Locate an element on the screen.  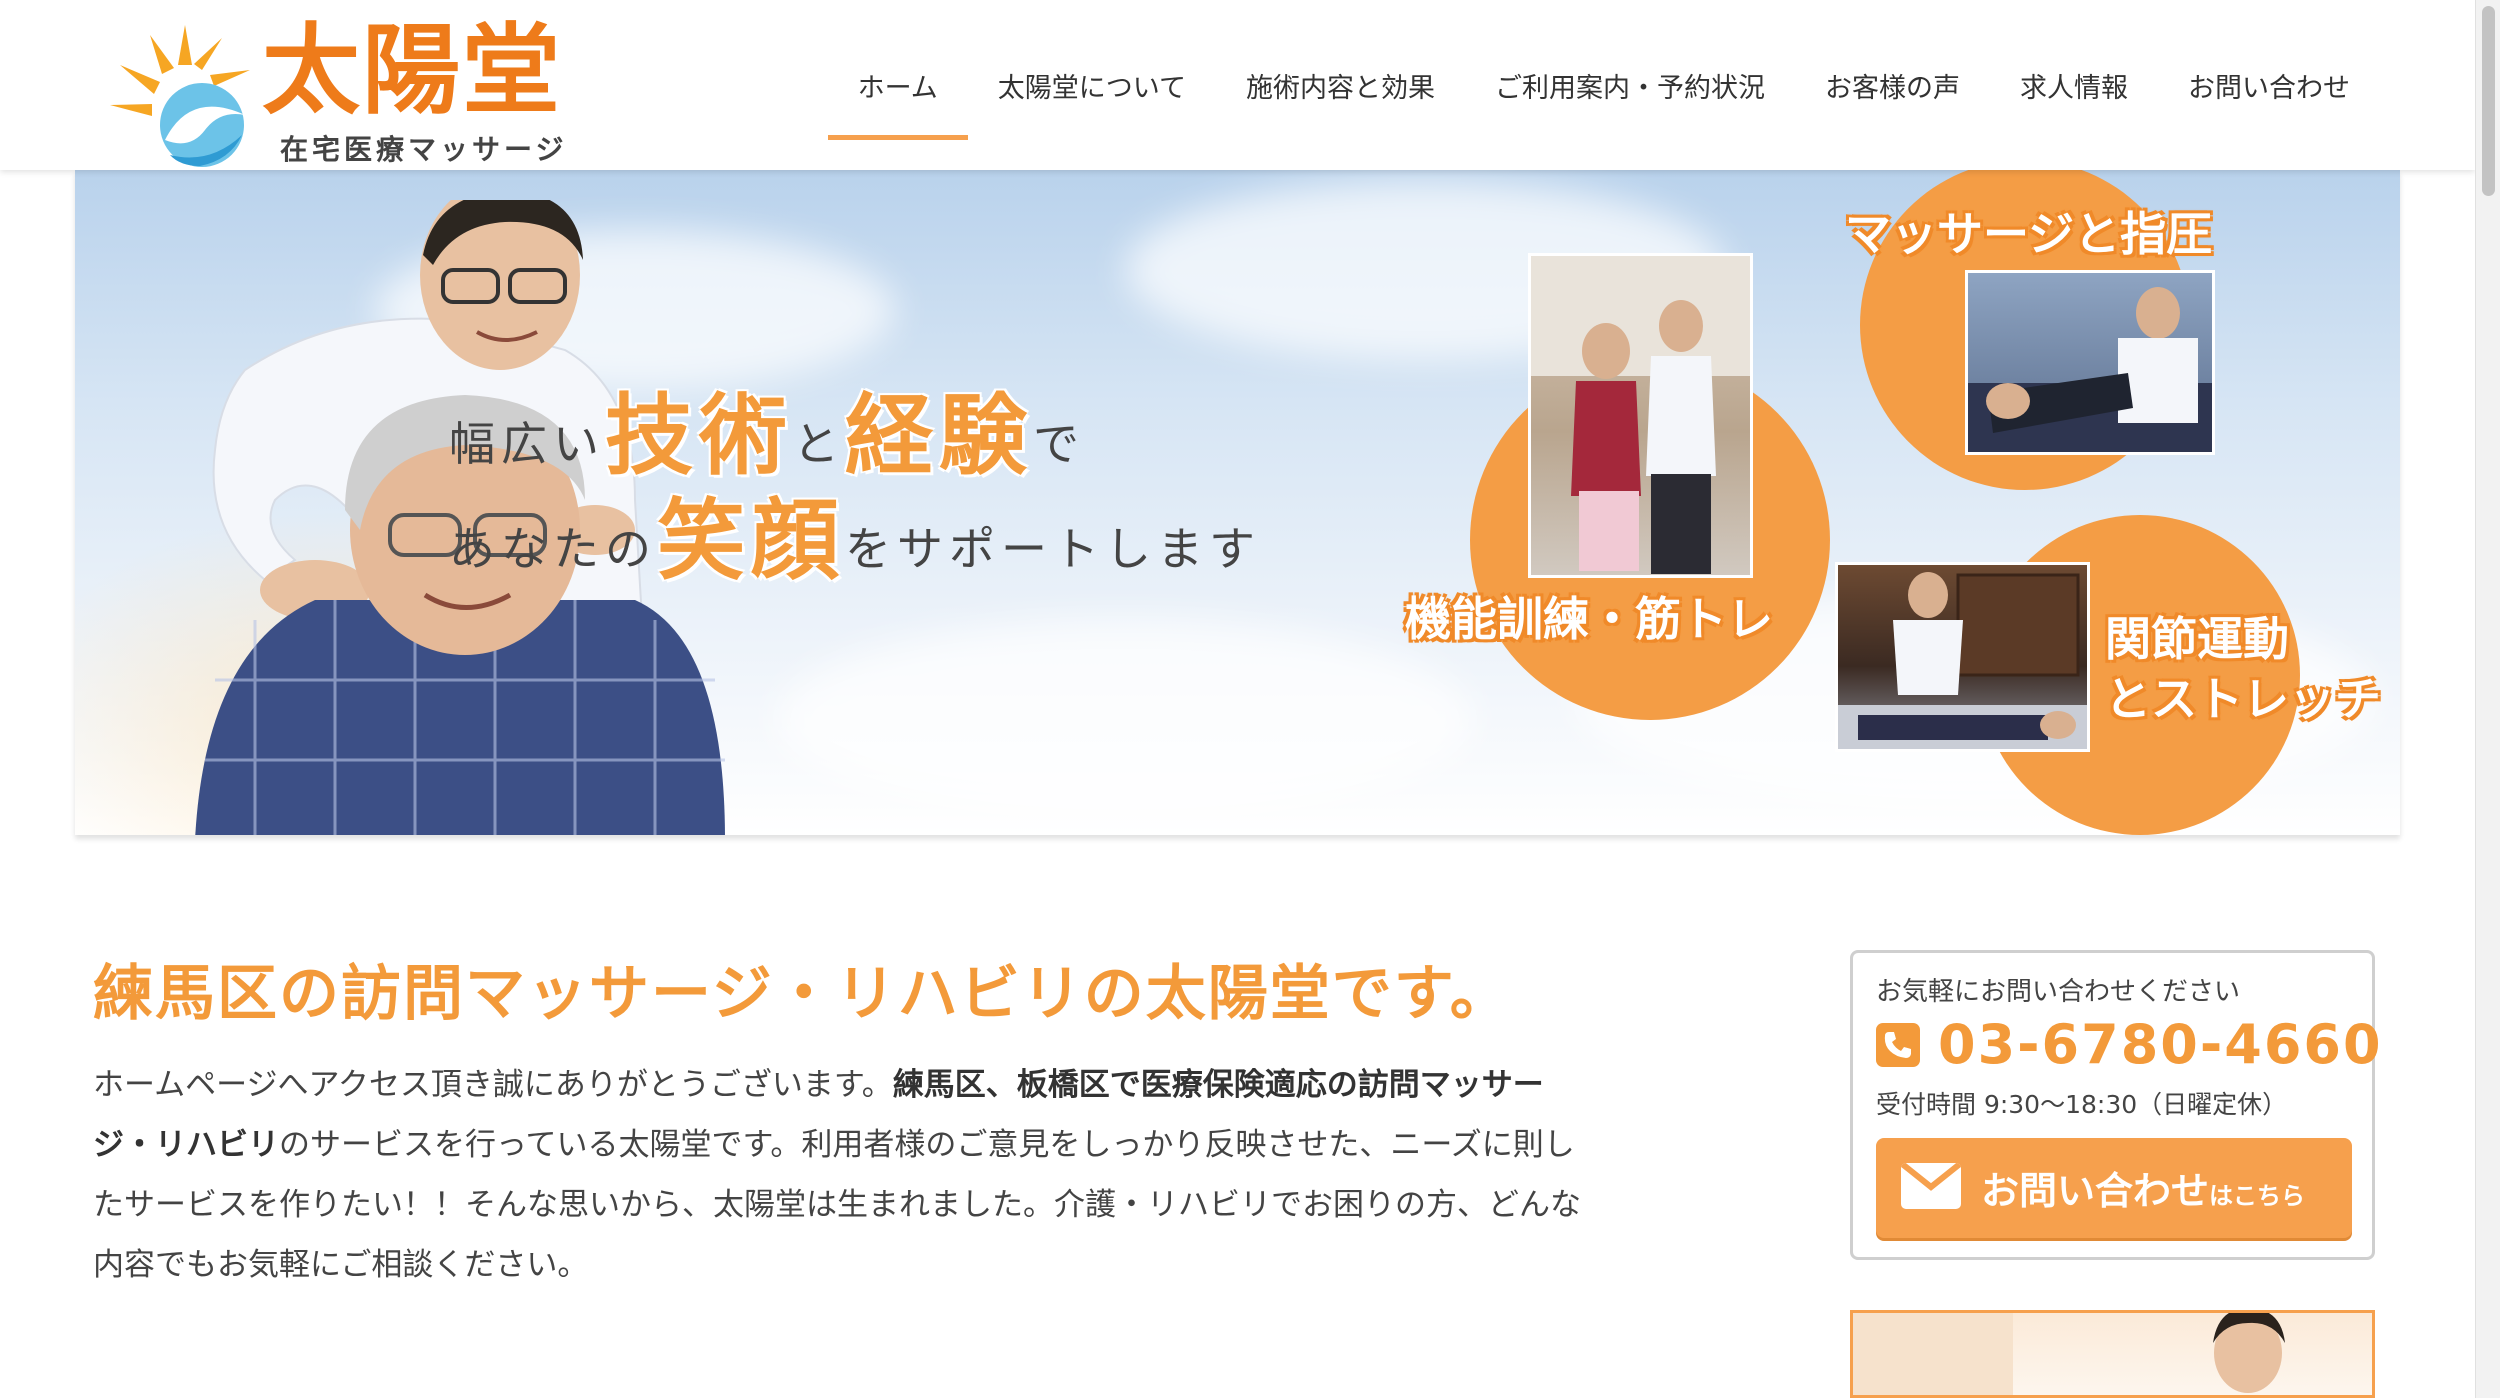
site-logo: 太陽堂 在宅医療マッサージ is located at coordinates (345, 88).